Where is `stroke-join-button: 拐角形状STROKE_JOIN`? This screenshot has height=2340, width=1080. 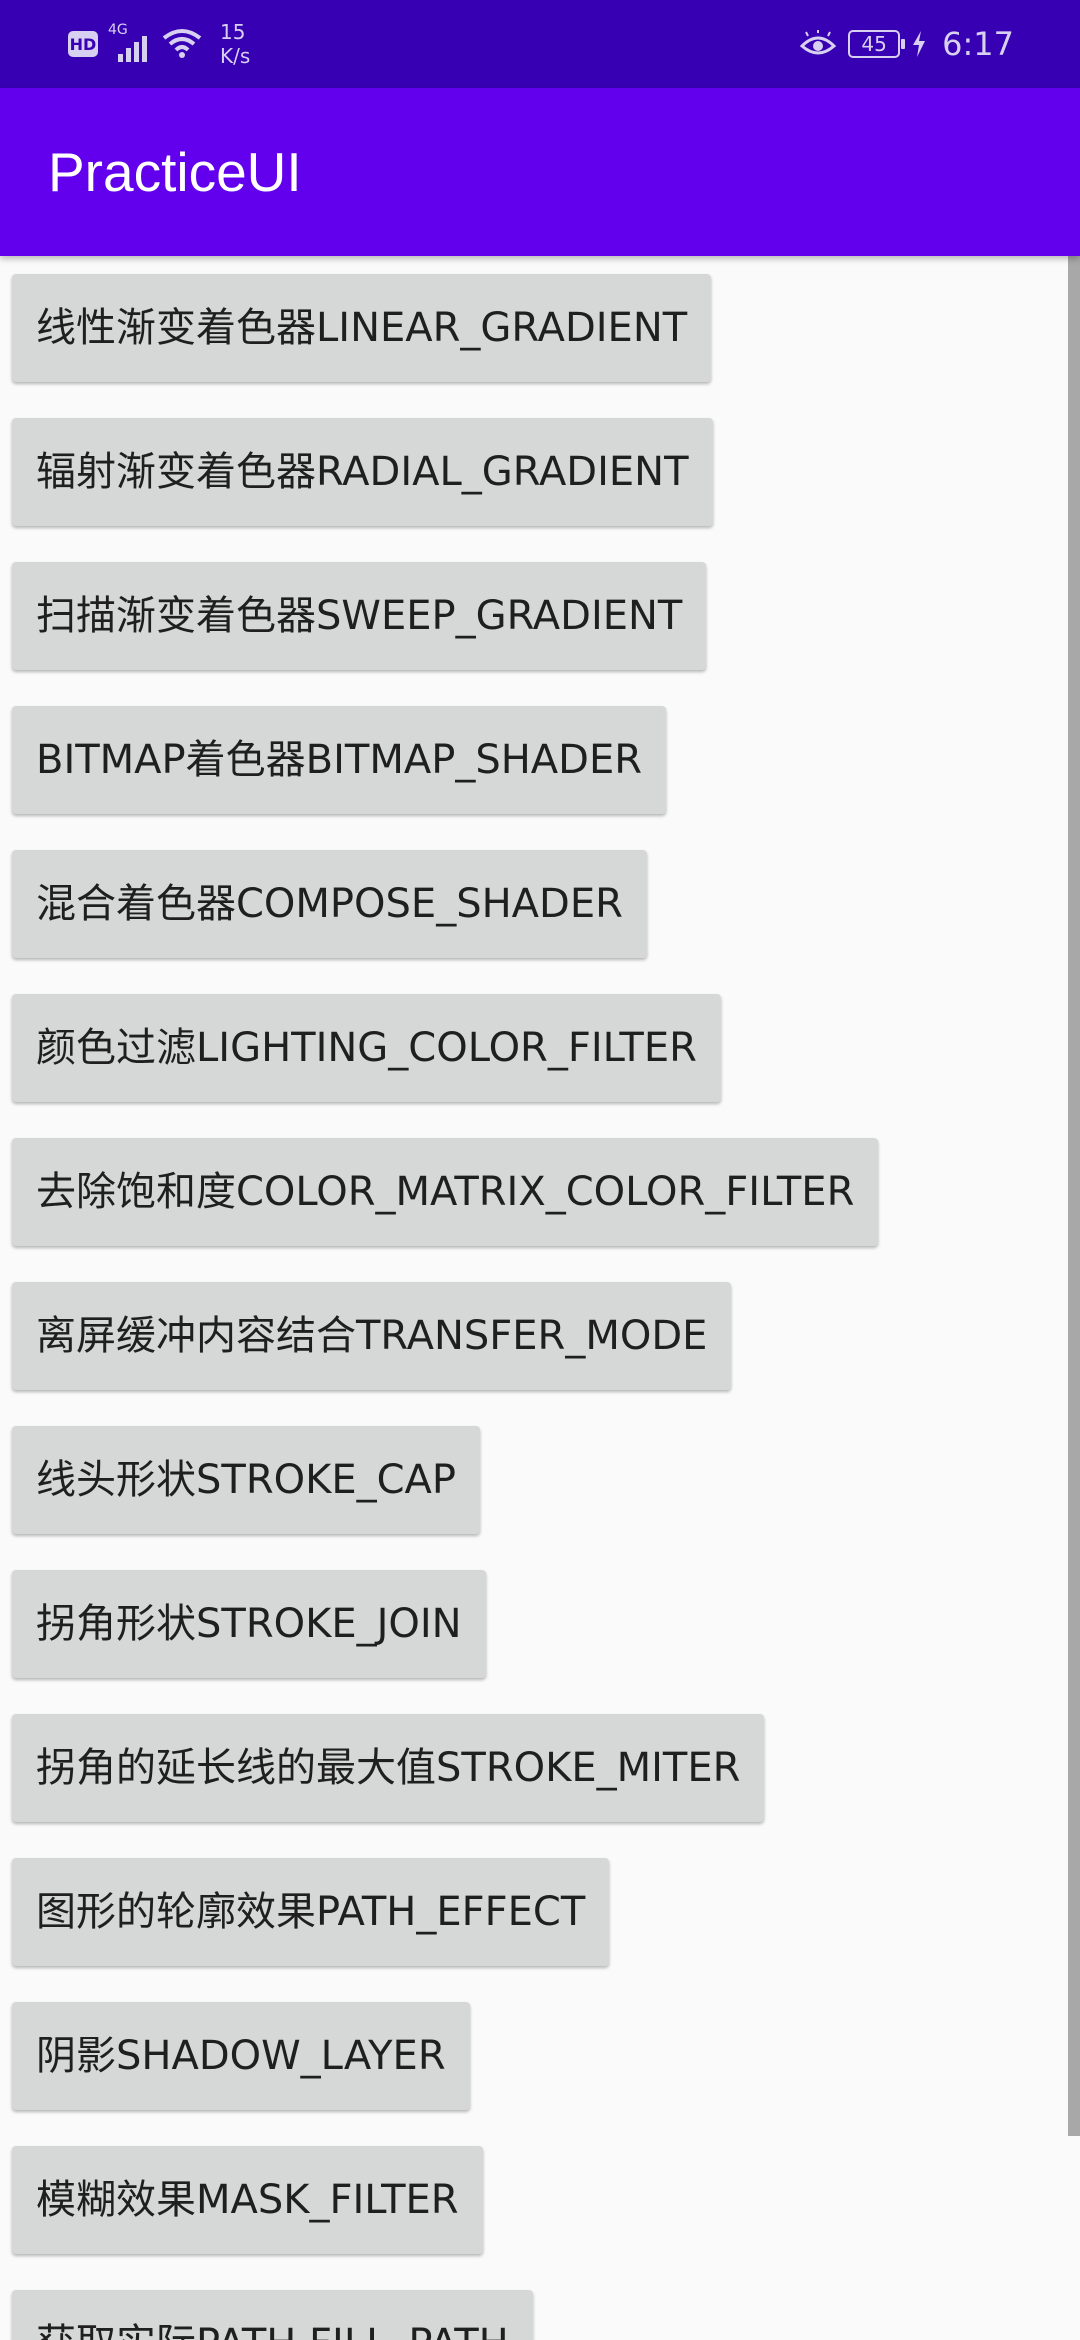 stroke-join-button: 拐角形状STROKE_JOIN is located at coordinates (249, 1624).